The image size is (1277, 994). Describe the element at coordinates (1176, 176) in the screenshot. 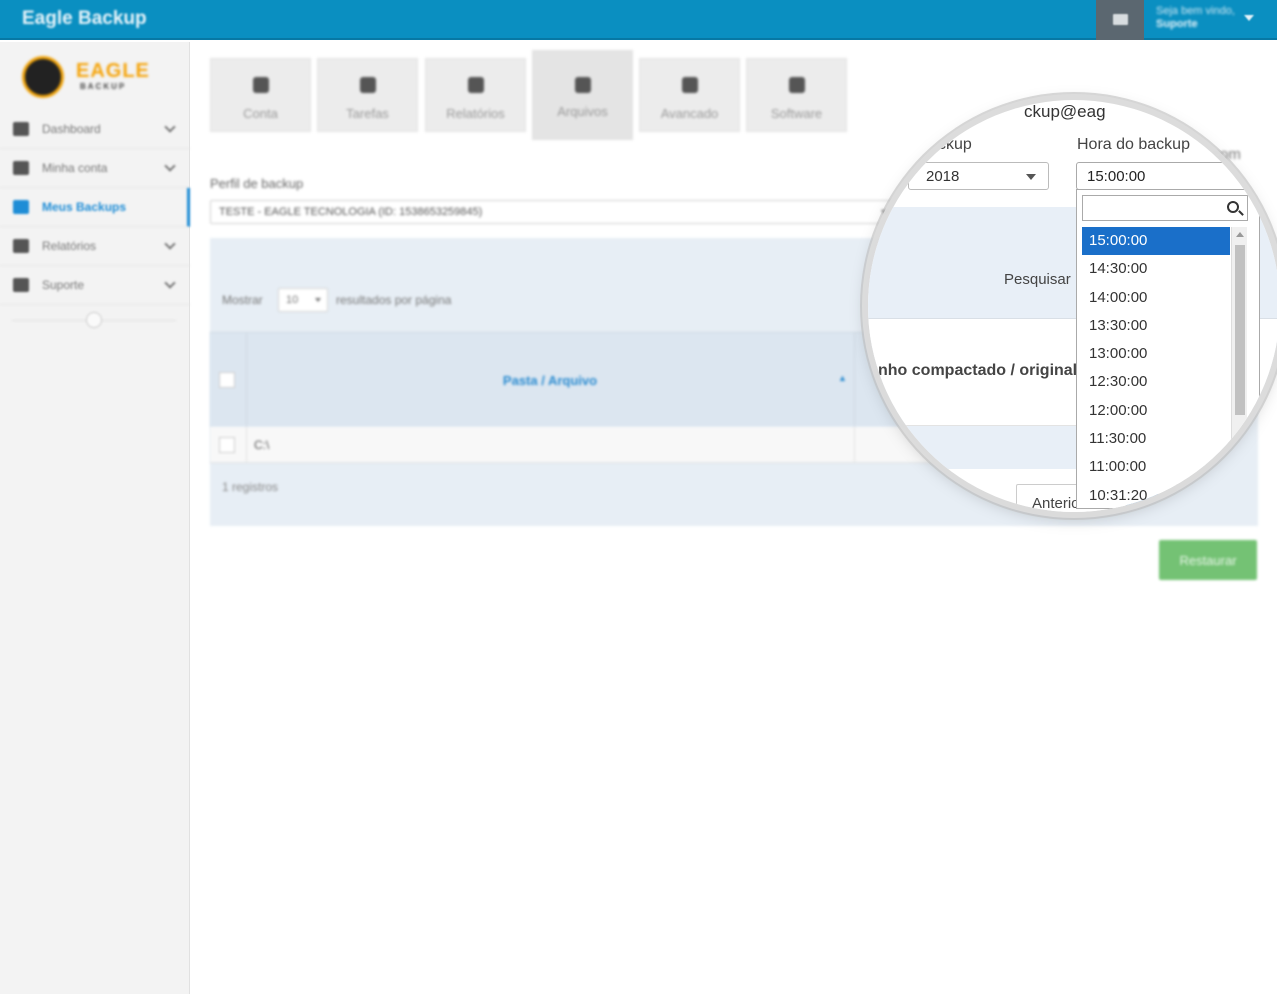

I see `backup-time-select: 15:00:00` at that location.